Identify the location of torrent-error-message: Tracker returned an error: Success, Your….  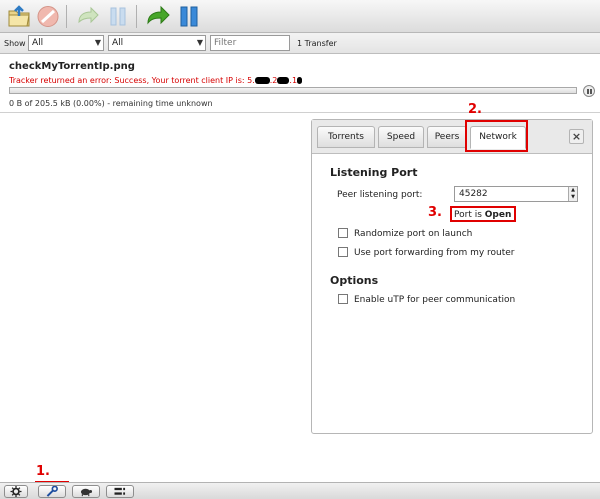
(156, 80).